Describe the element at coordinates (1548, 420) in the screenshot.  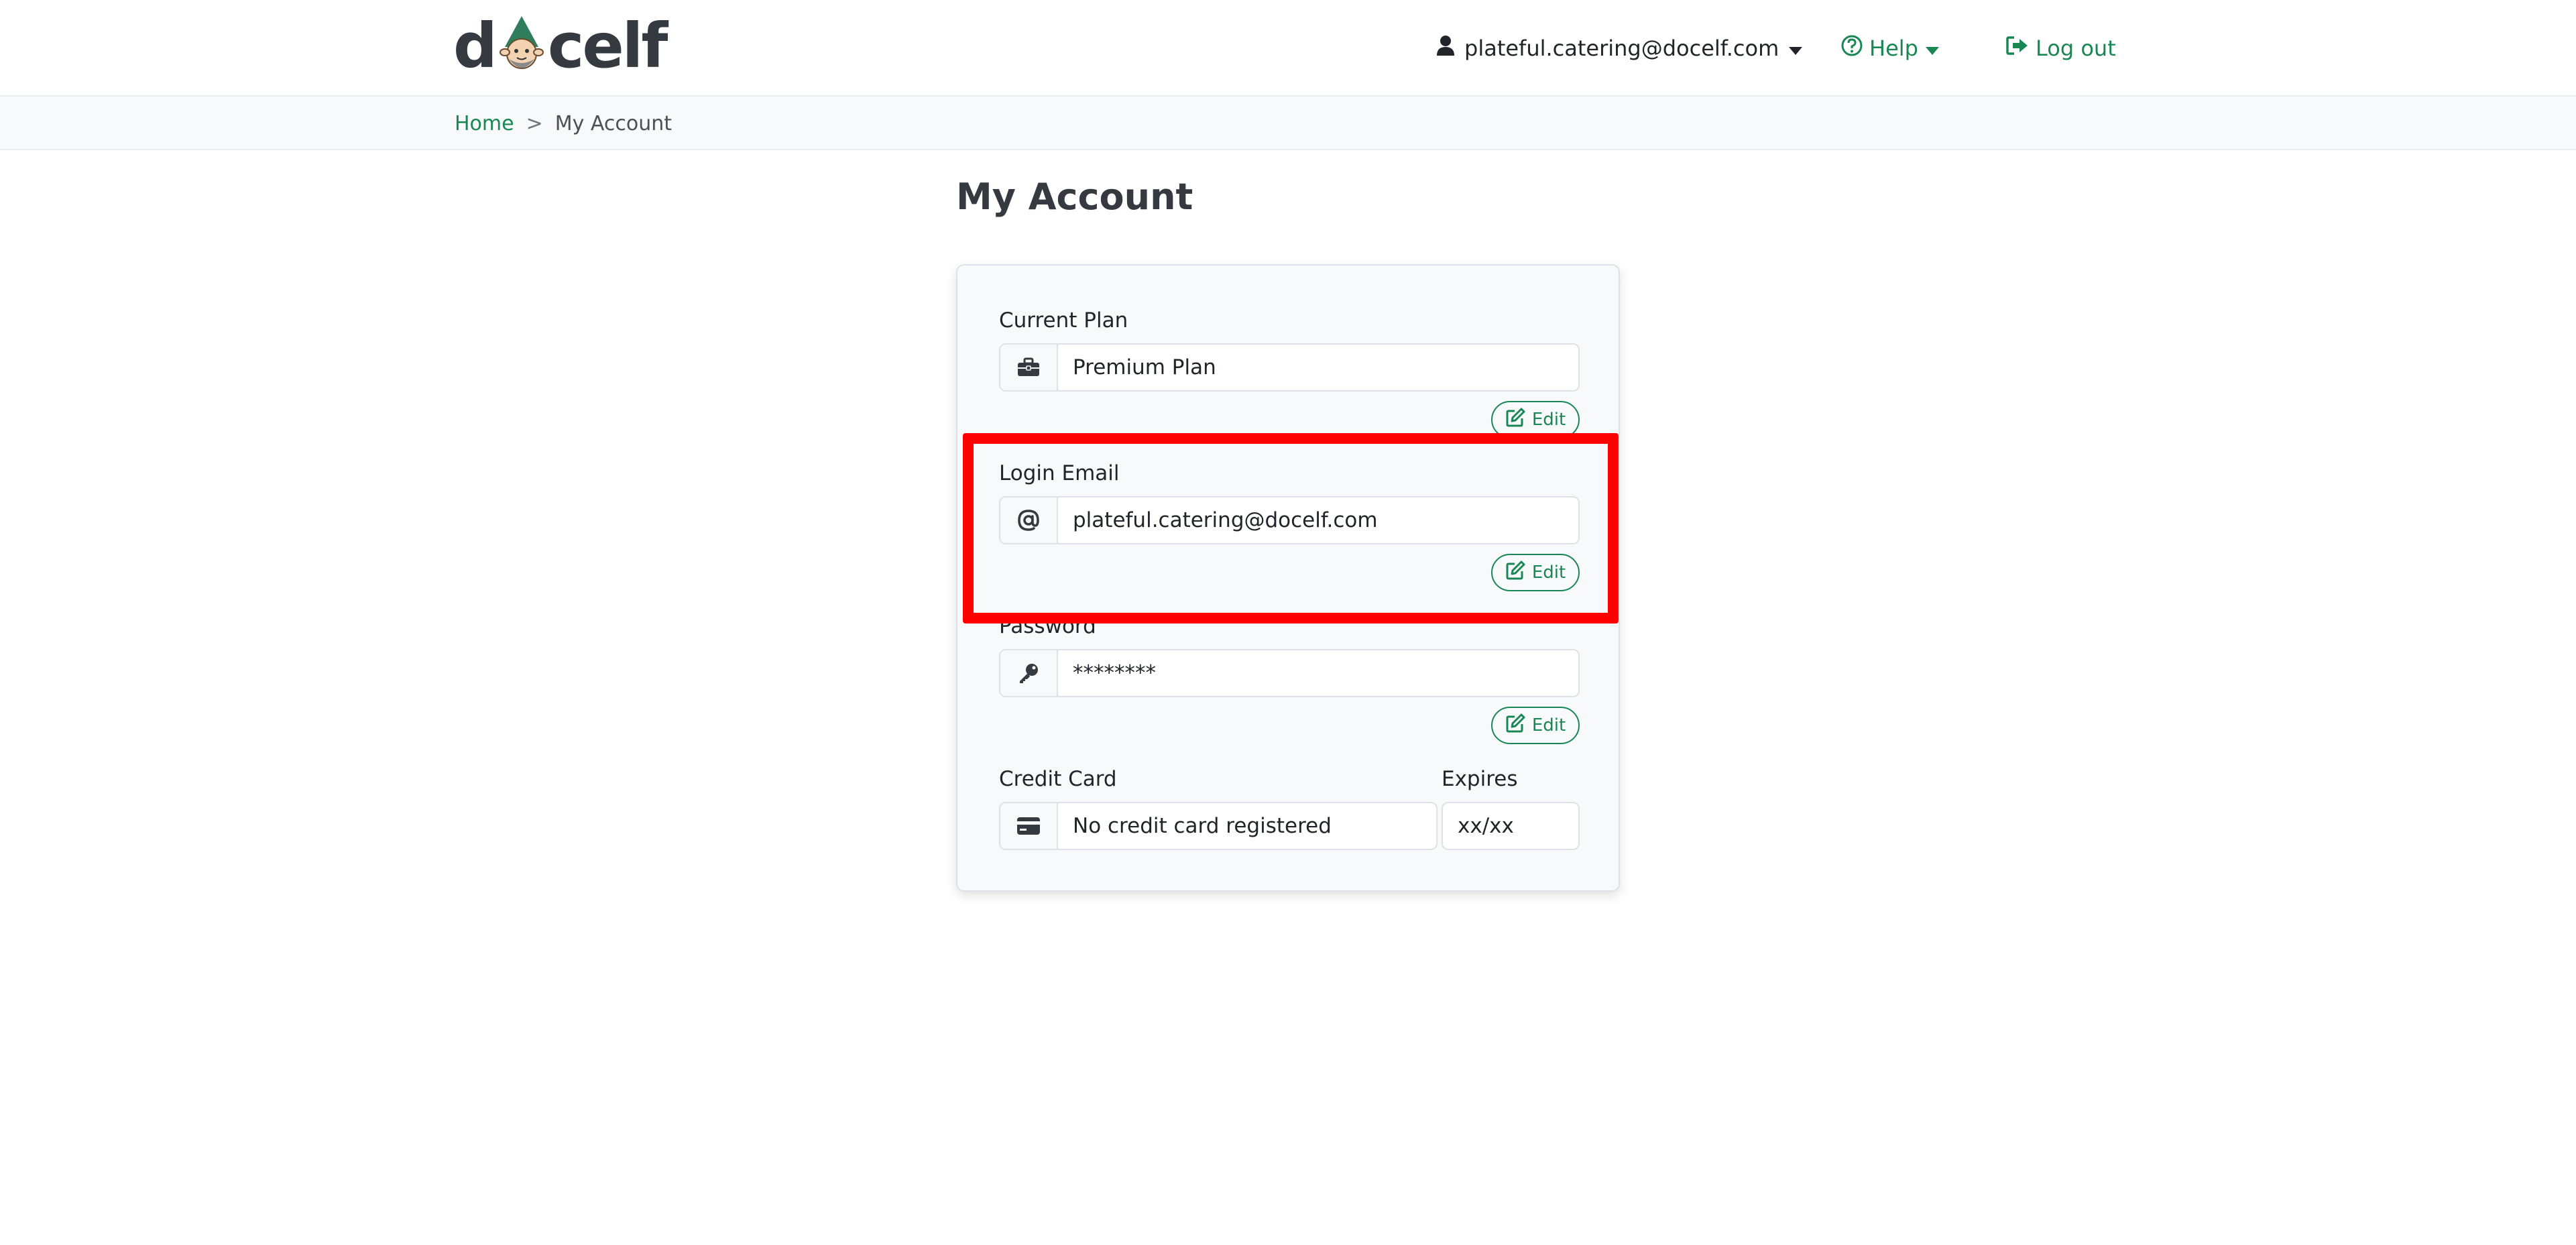
I see `edit-plan-label: Edit` at that location.